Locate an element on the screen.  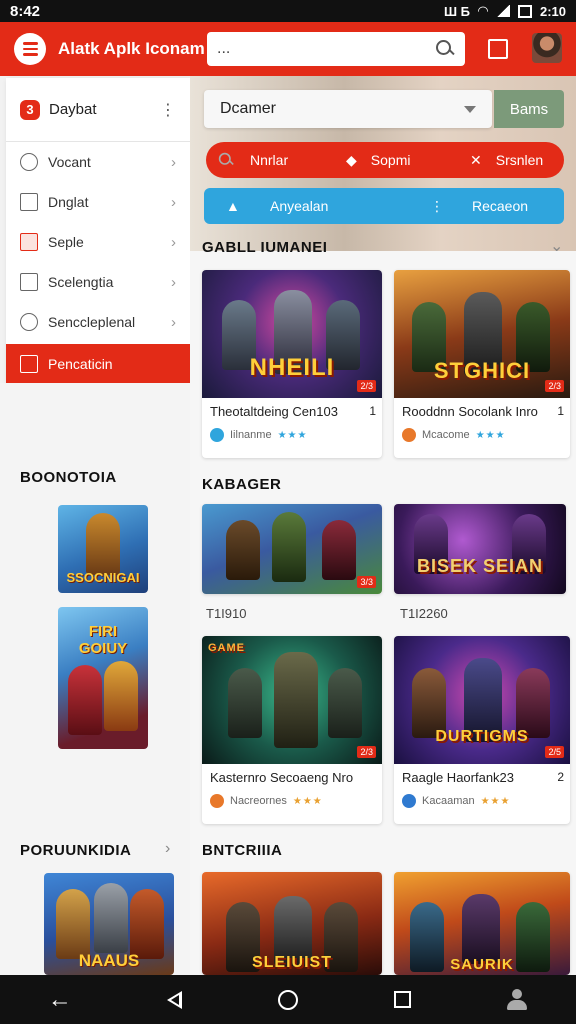
filter-chip-srsnlen: ✕ Srsnlen is located at coordinates (506, 160).